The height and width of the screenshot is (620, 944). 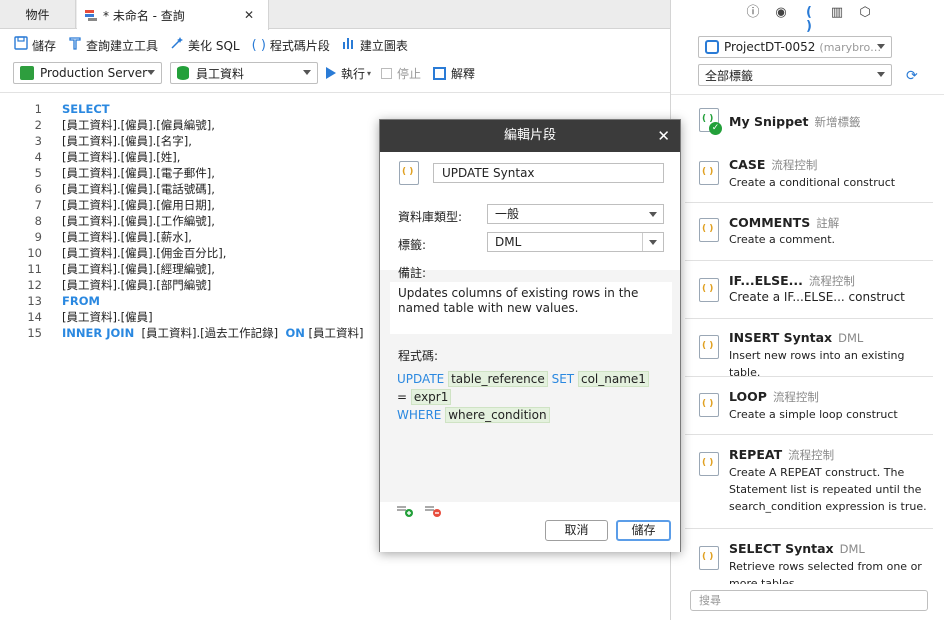 I want to click on chevron-down-icon: ▾, so click(x=369, y=73).